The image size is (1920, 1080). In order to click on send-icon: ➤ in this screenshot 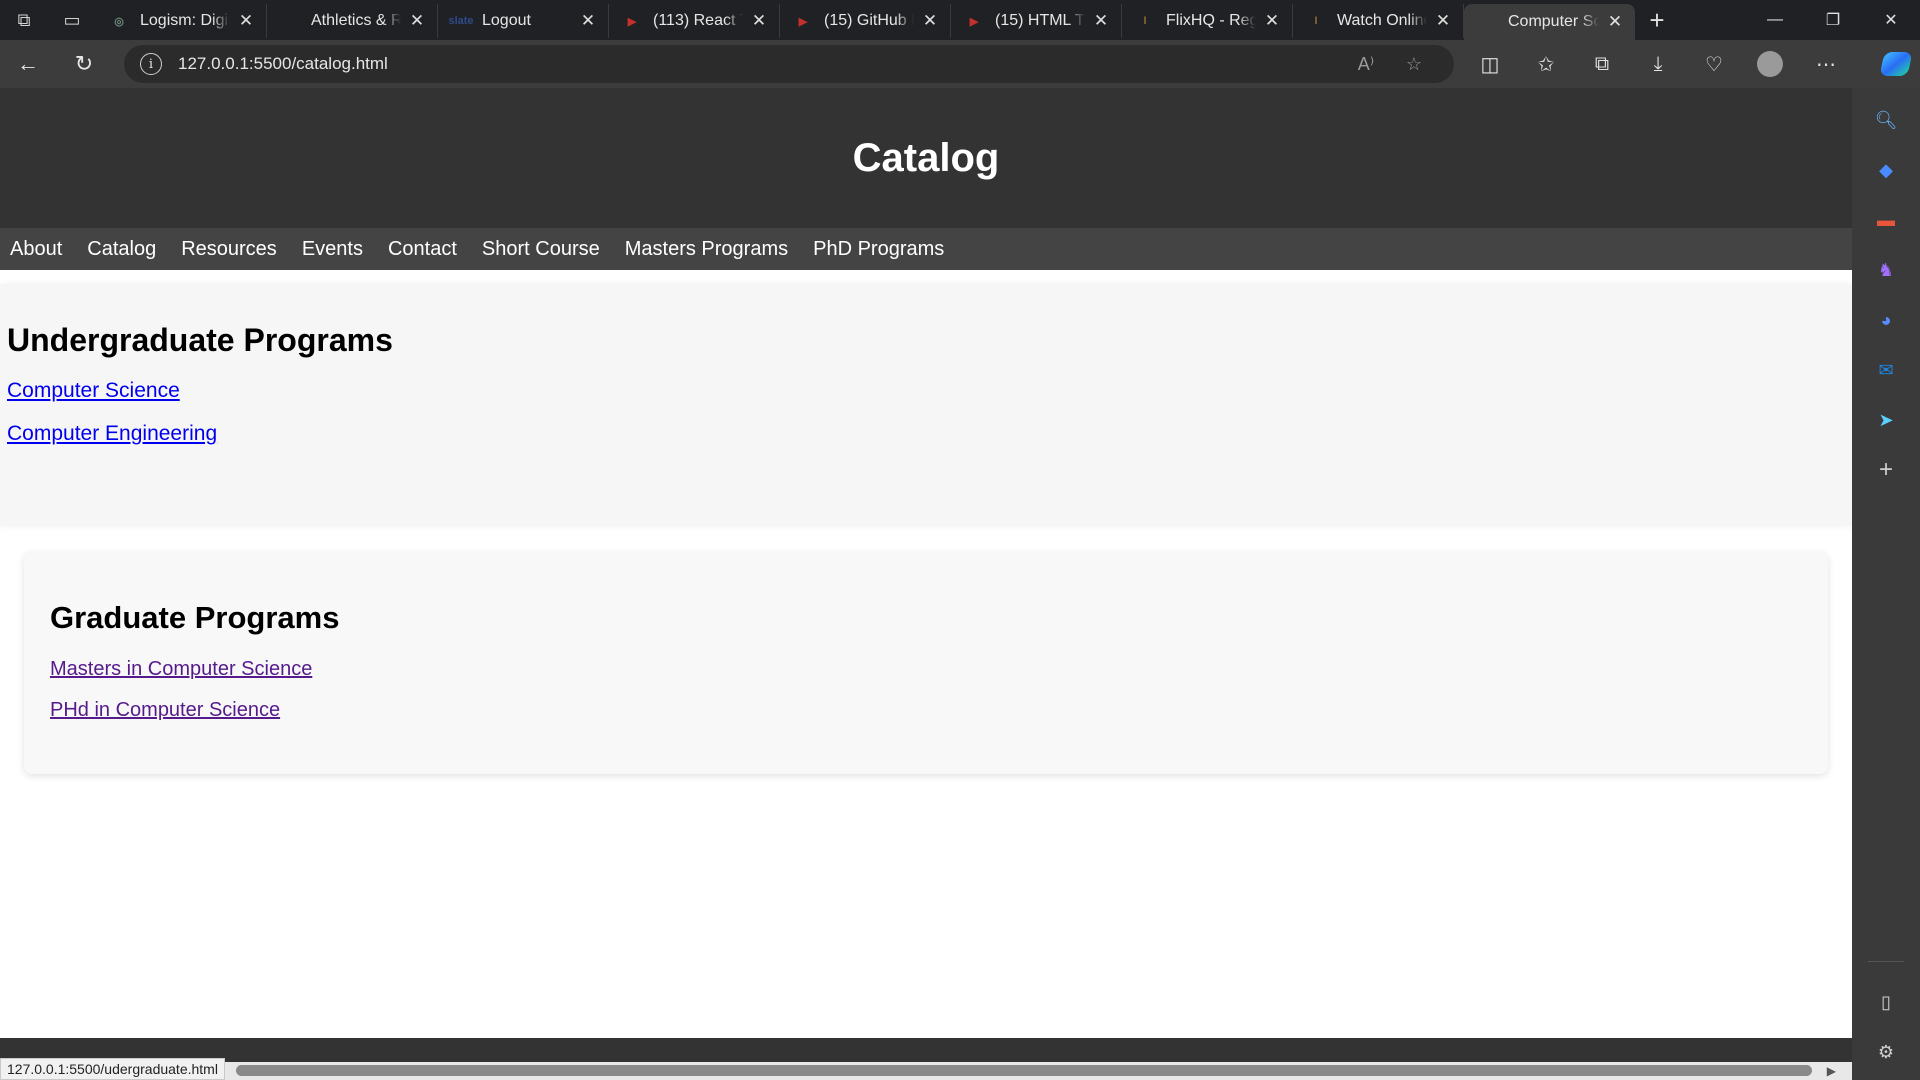, I will do `click(1886, 420)`.